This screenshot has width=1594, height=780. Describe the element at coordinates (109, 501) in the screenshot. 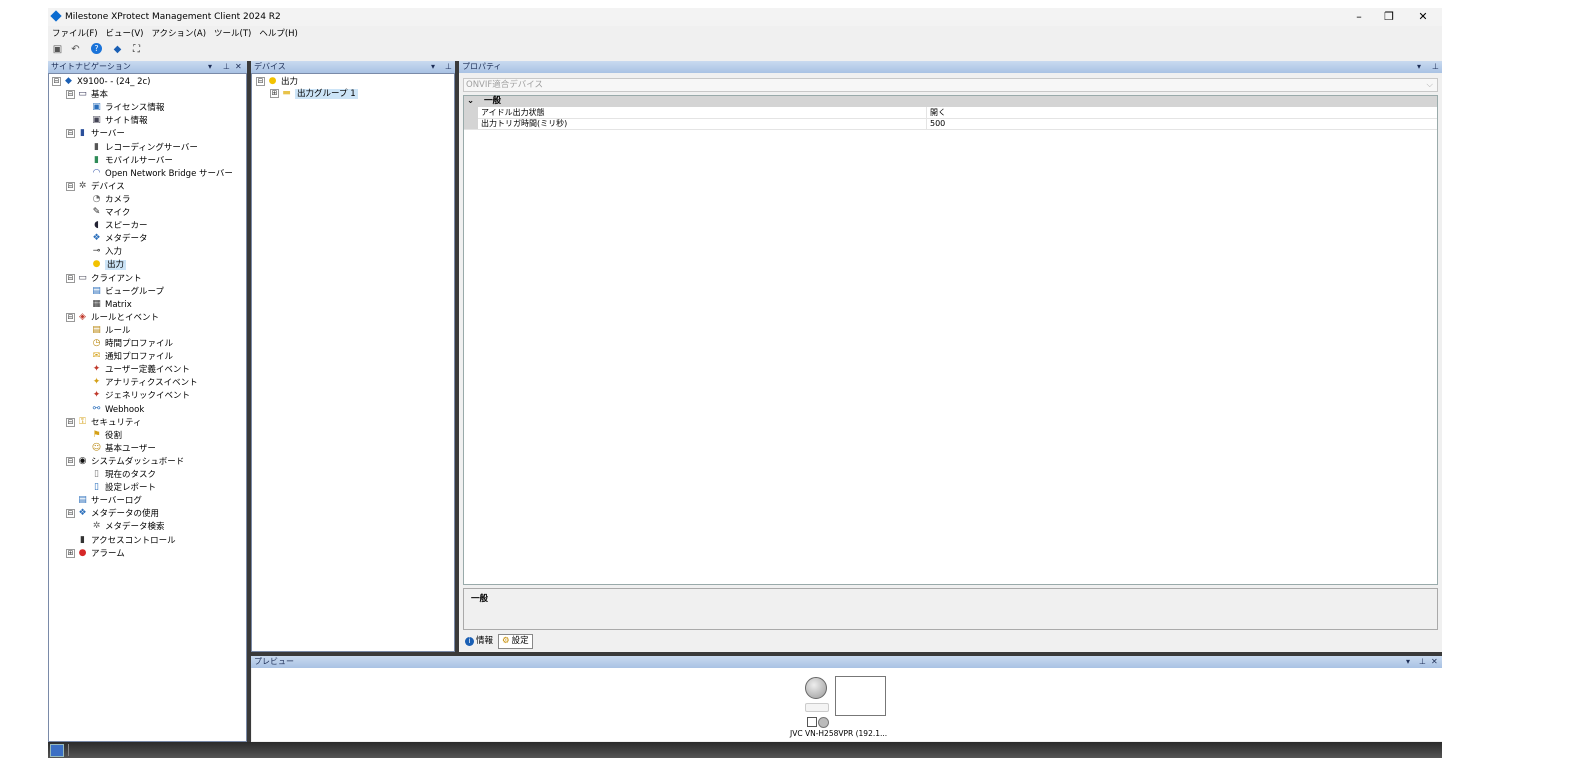

I see `tree-item: ▤ サーバーログ` at that location.